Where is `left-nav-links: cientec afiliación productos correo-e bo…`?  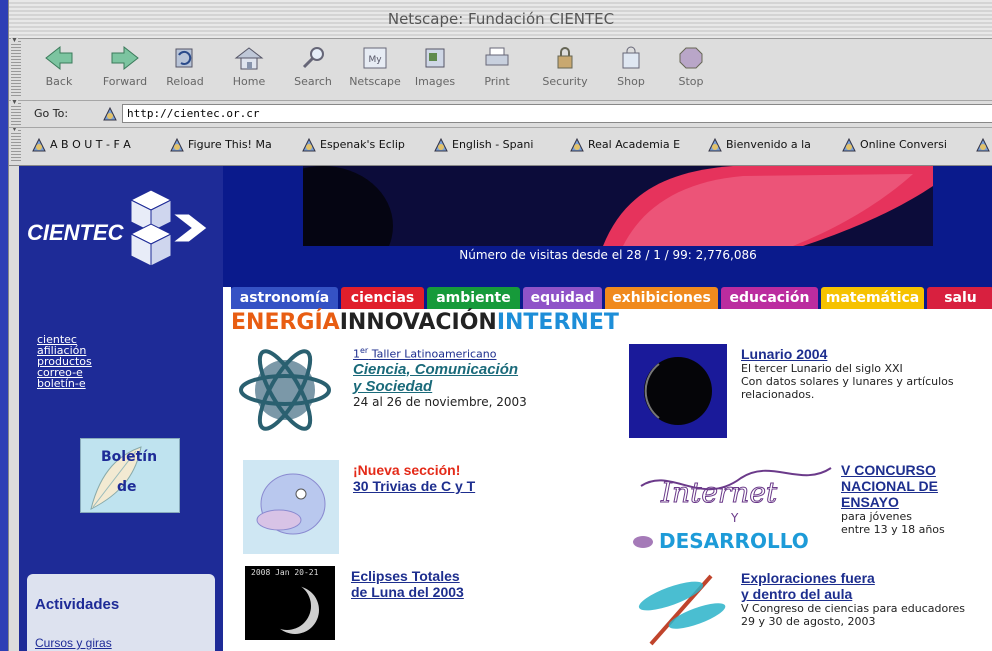
left-nav-links: cientec afiliación productos correo-e bo… is located at coordinates (64, 361).